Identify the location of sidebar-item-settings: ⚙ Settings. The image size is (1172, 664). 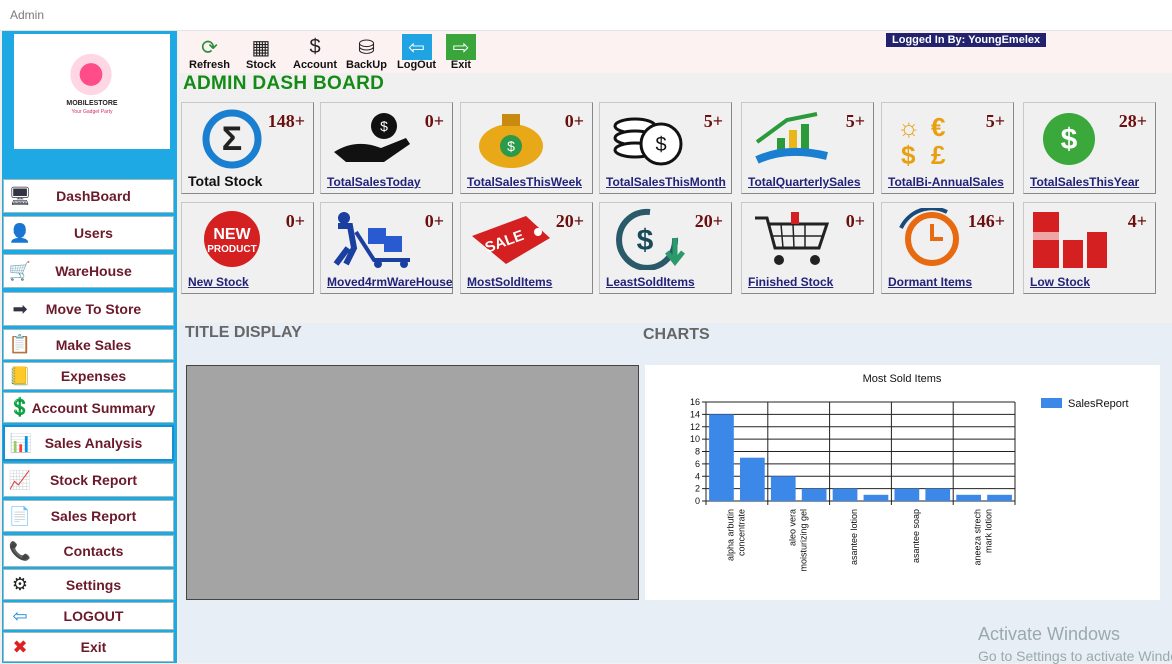
(88, 584).